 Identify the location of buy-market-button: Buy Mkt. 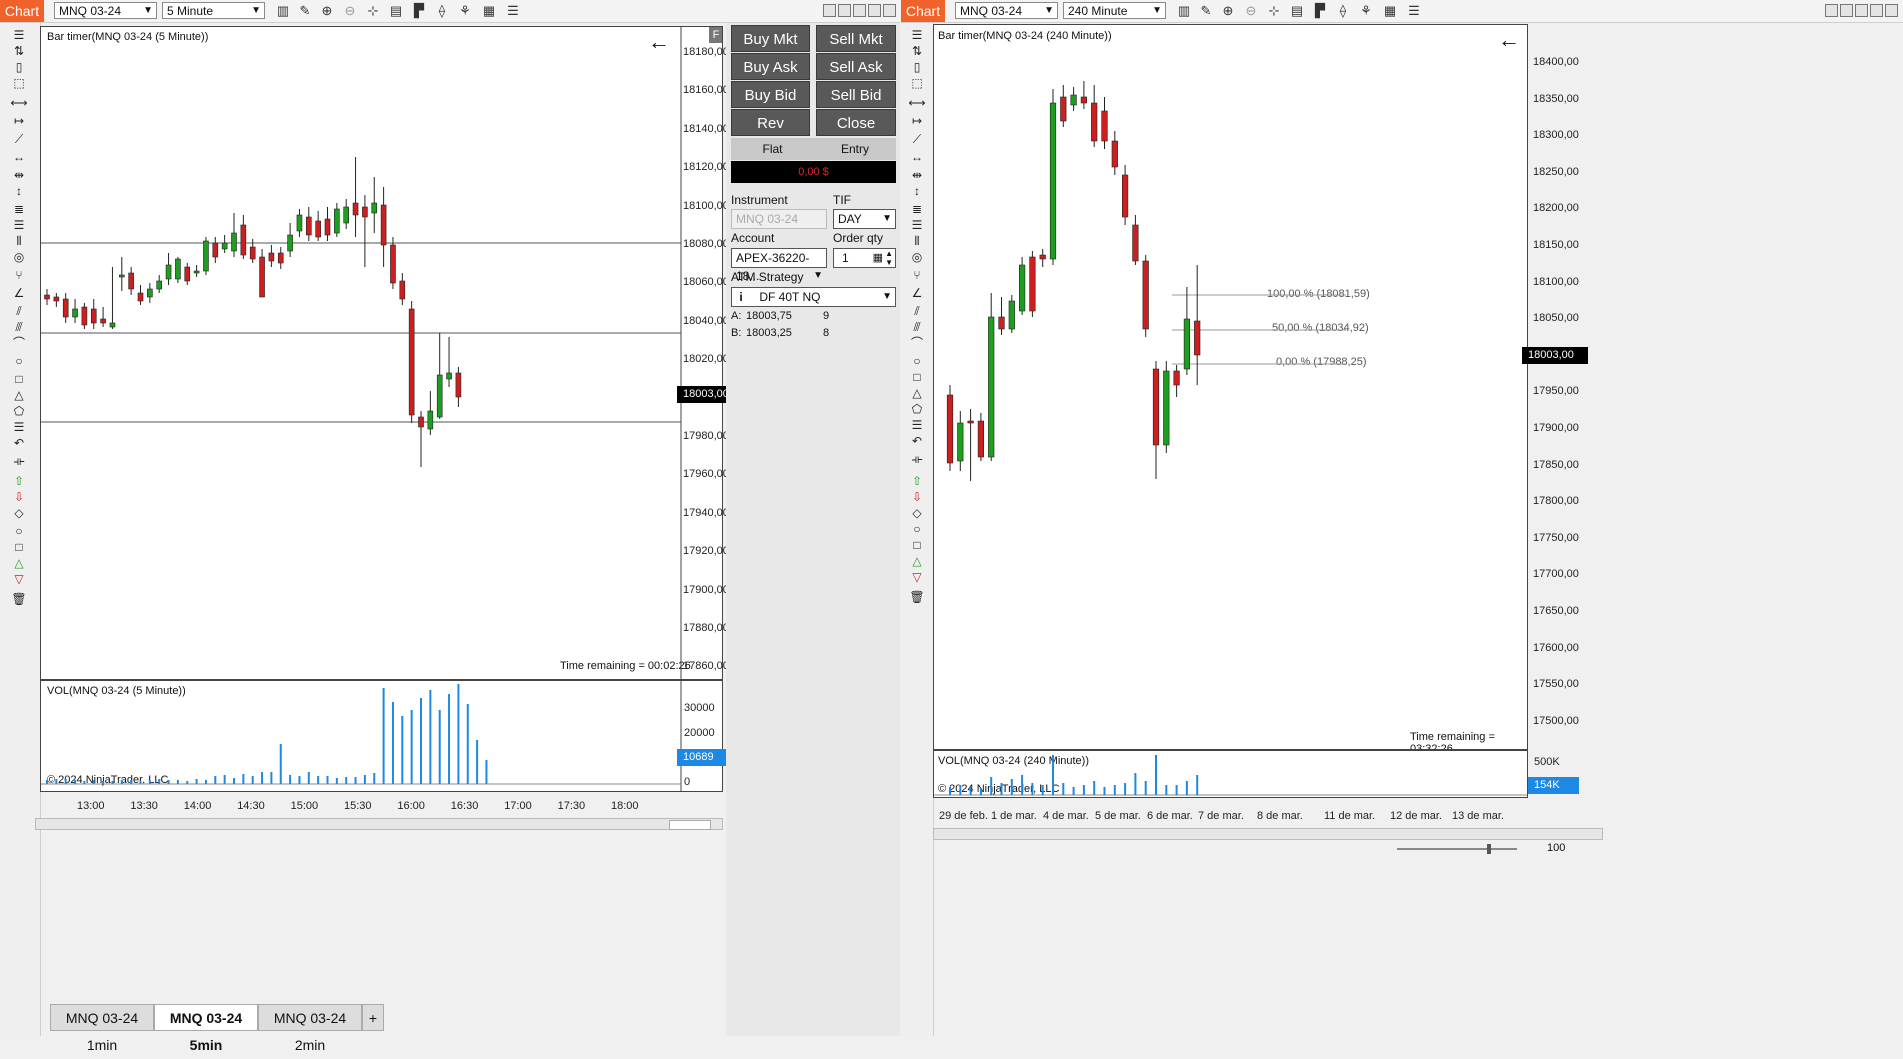
(770, 38).